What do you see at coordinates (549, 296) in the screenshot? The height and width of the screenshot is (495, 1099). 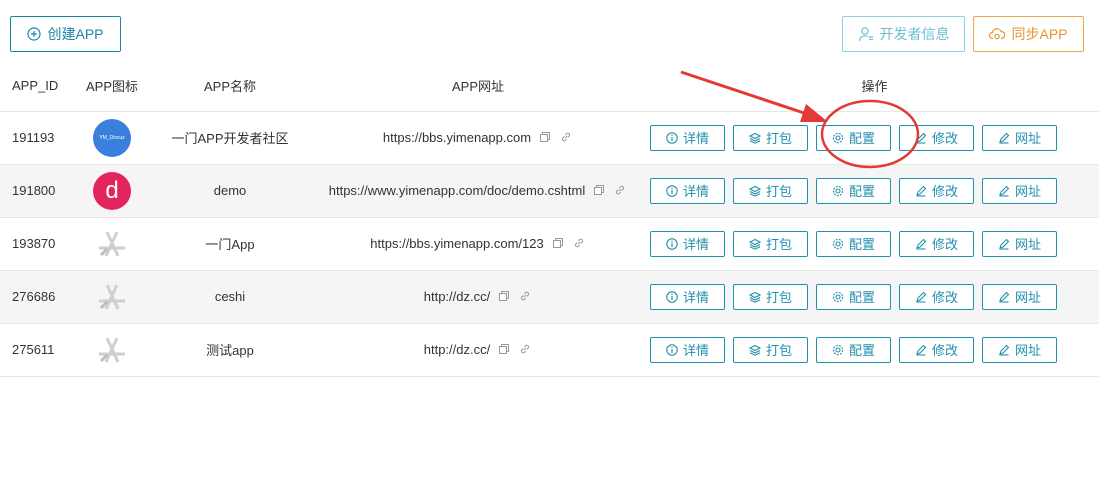 I see `table-row: 276686 ceshi http://dz.cc/ 详情 打包 配置 修改 网址` at bounding box center [549, 296].